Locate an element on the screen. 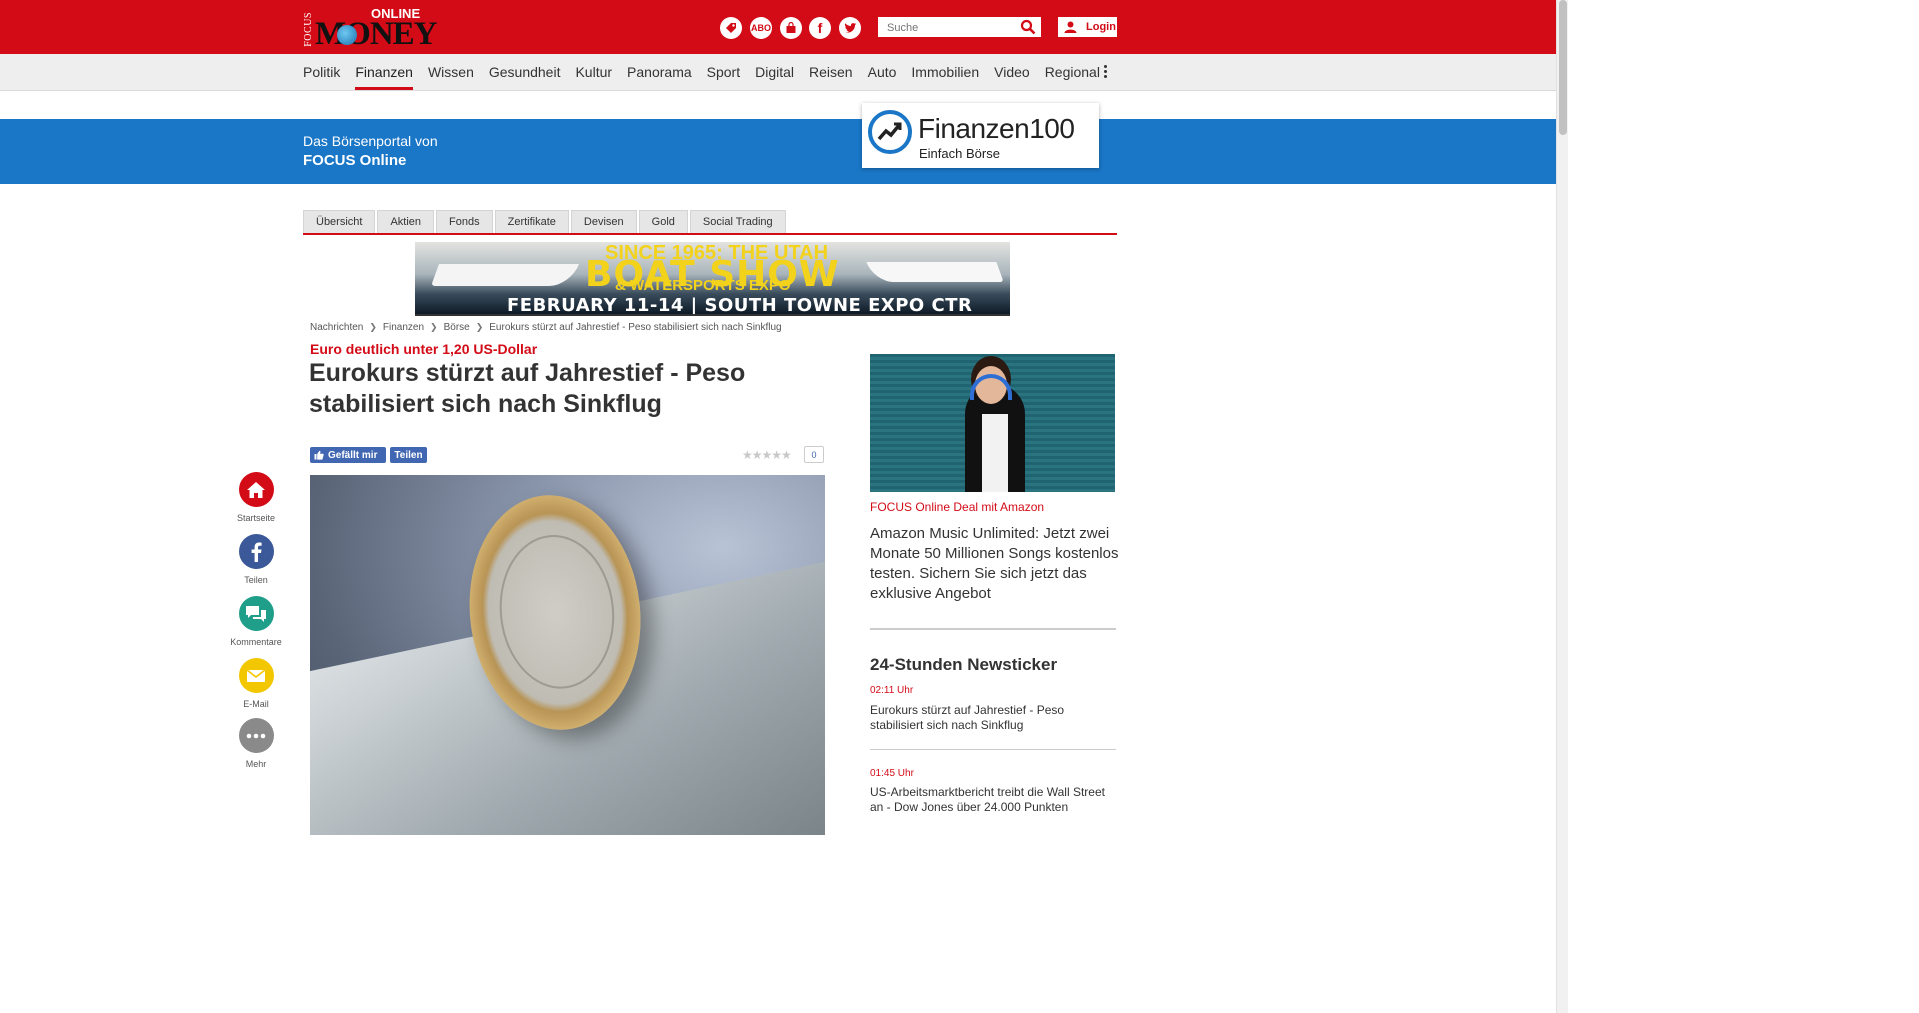  thumbs-up-icon is located at coordinates (319, 455).